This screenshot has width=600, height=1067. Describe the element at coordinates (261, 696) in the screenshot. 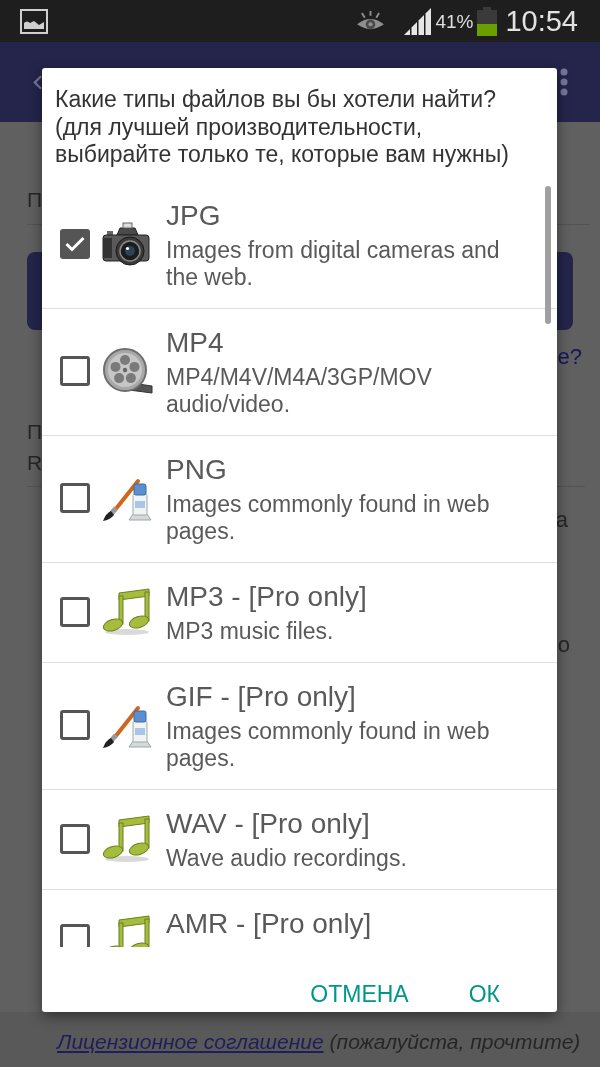

I see `file-type-title: GIF - [Pro only]` at that location.